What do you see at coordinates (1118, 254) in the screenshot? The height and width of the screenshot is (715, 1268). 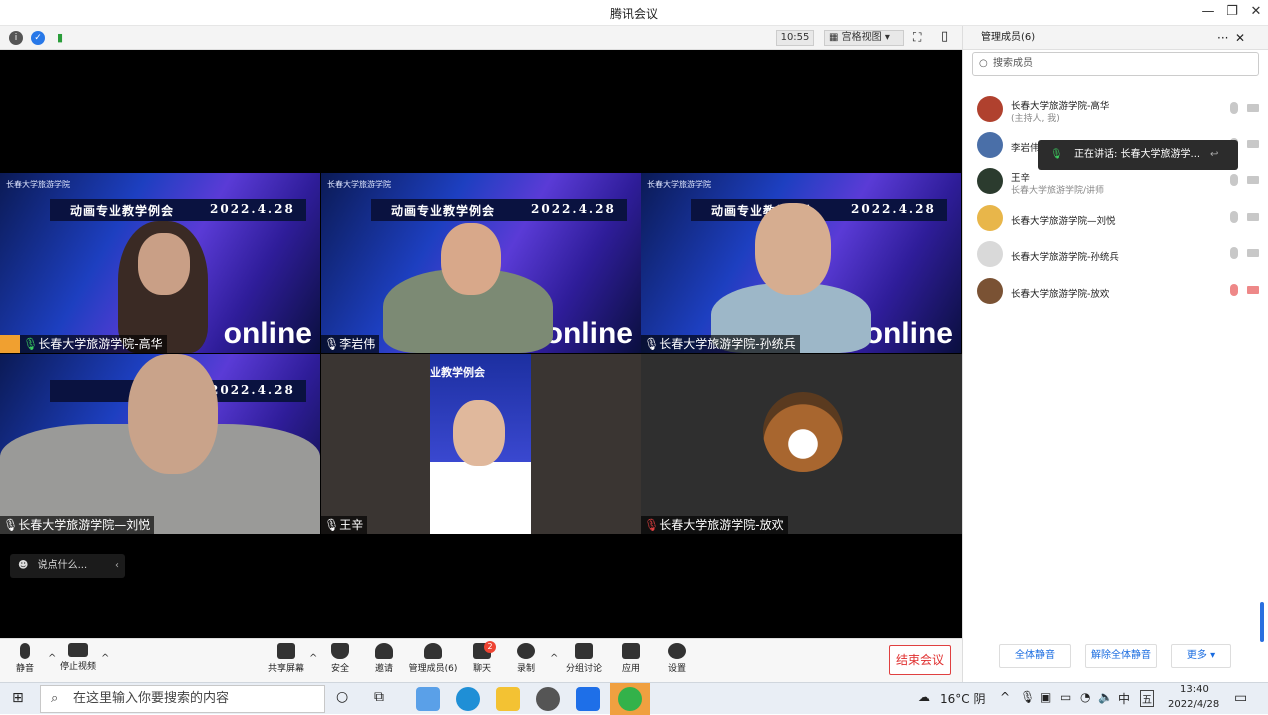 I see `member-row: 长春大学旅游学院-孙统兵` at bounding box center [1118, 254].